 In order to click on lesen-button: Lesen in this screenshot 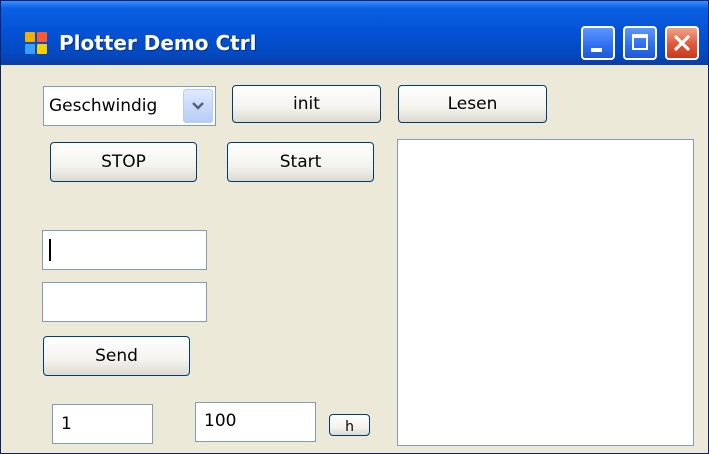, I will do `click(472, 104)`.